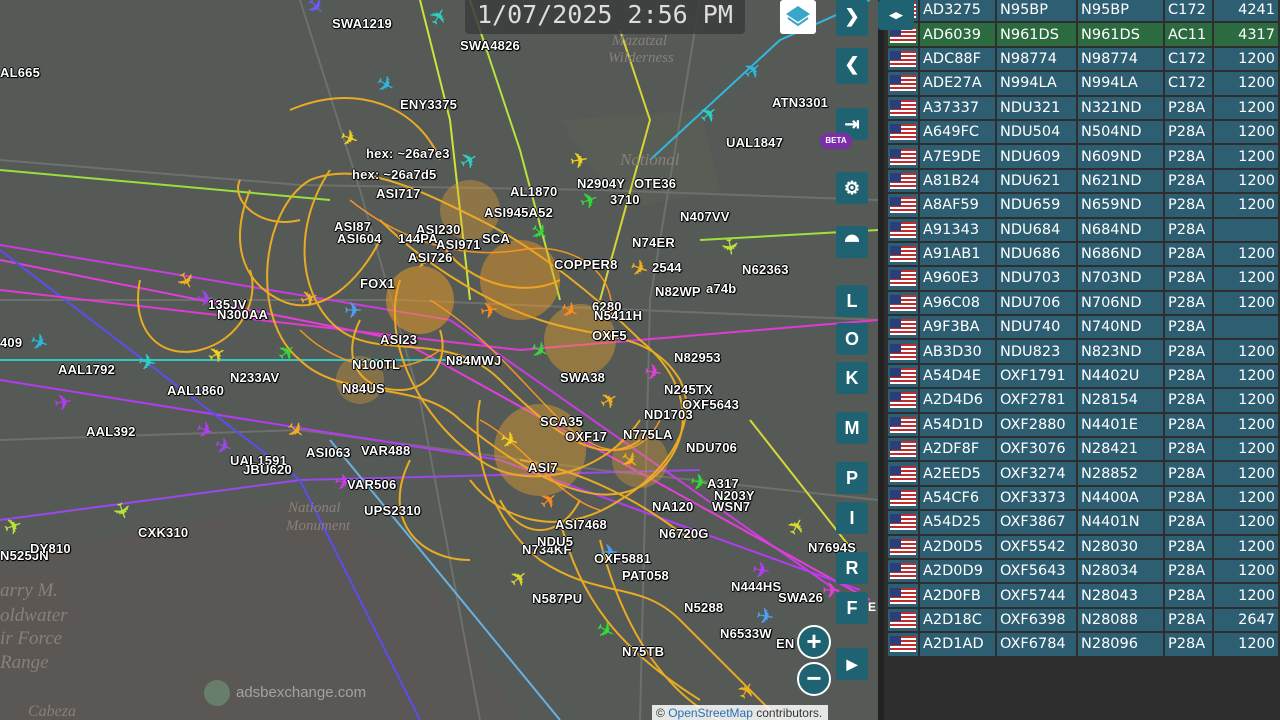 This screenshot has height=720, width=1280. What do you see at coordinates (798, 17) in the screenshot?
I see `layers-button` at bounding box center [798, 17].